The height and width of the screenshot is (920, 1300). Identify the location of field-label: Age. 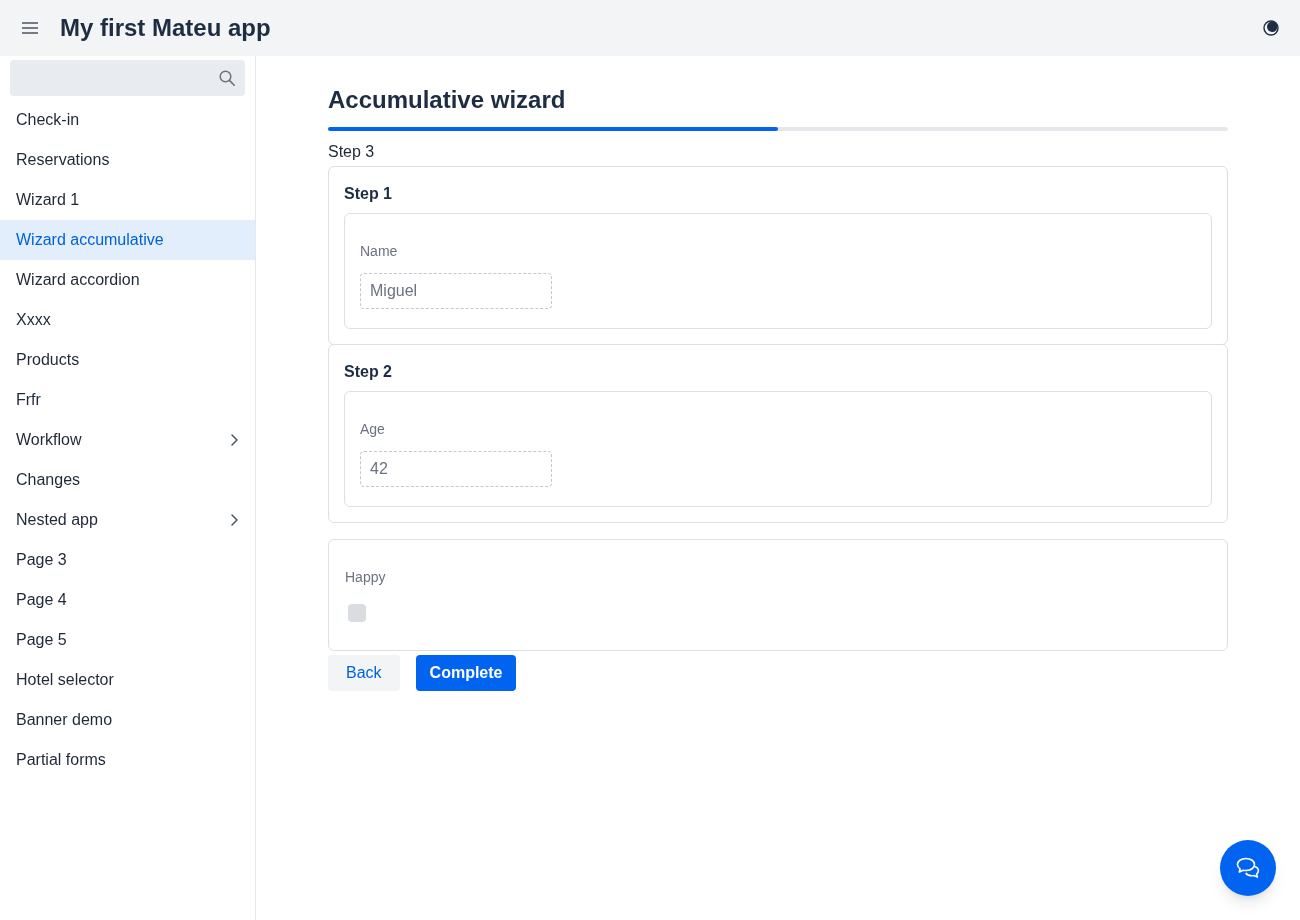
(372, 429).